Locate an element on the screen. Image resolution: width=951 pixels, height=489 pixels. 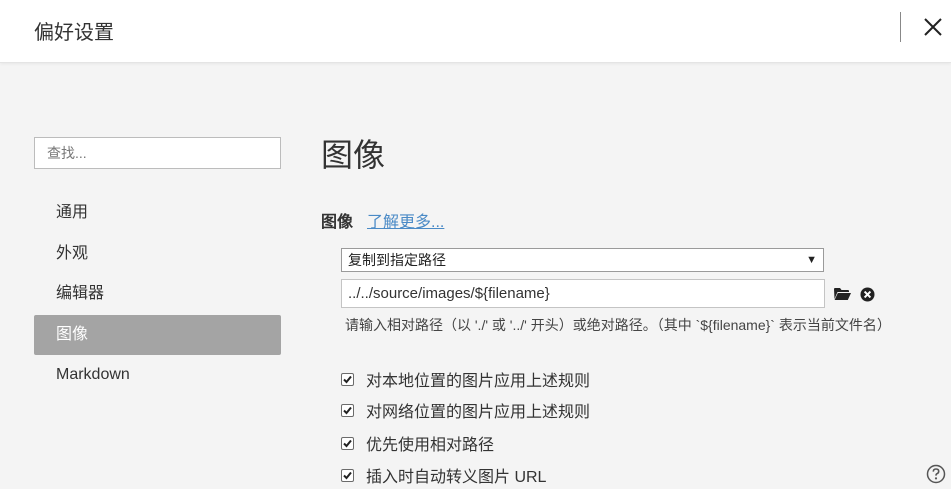
sidebar-item-editor: 编辑器 is located at coordinates (157, 294).